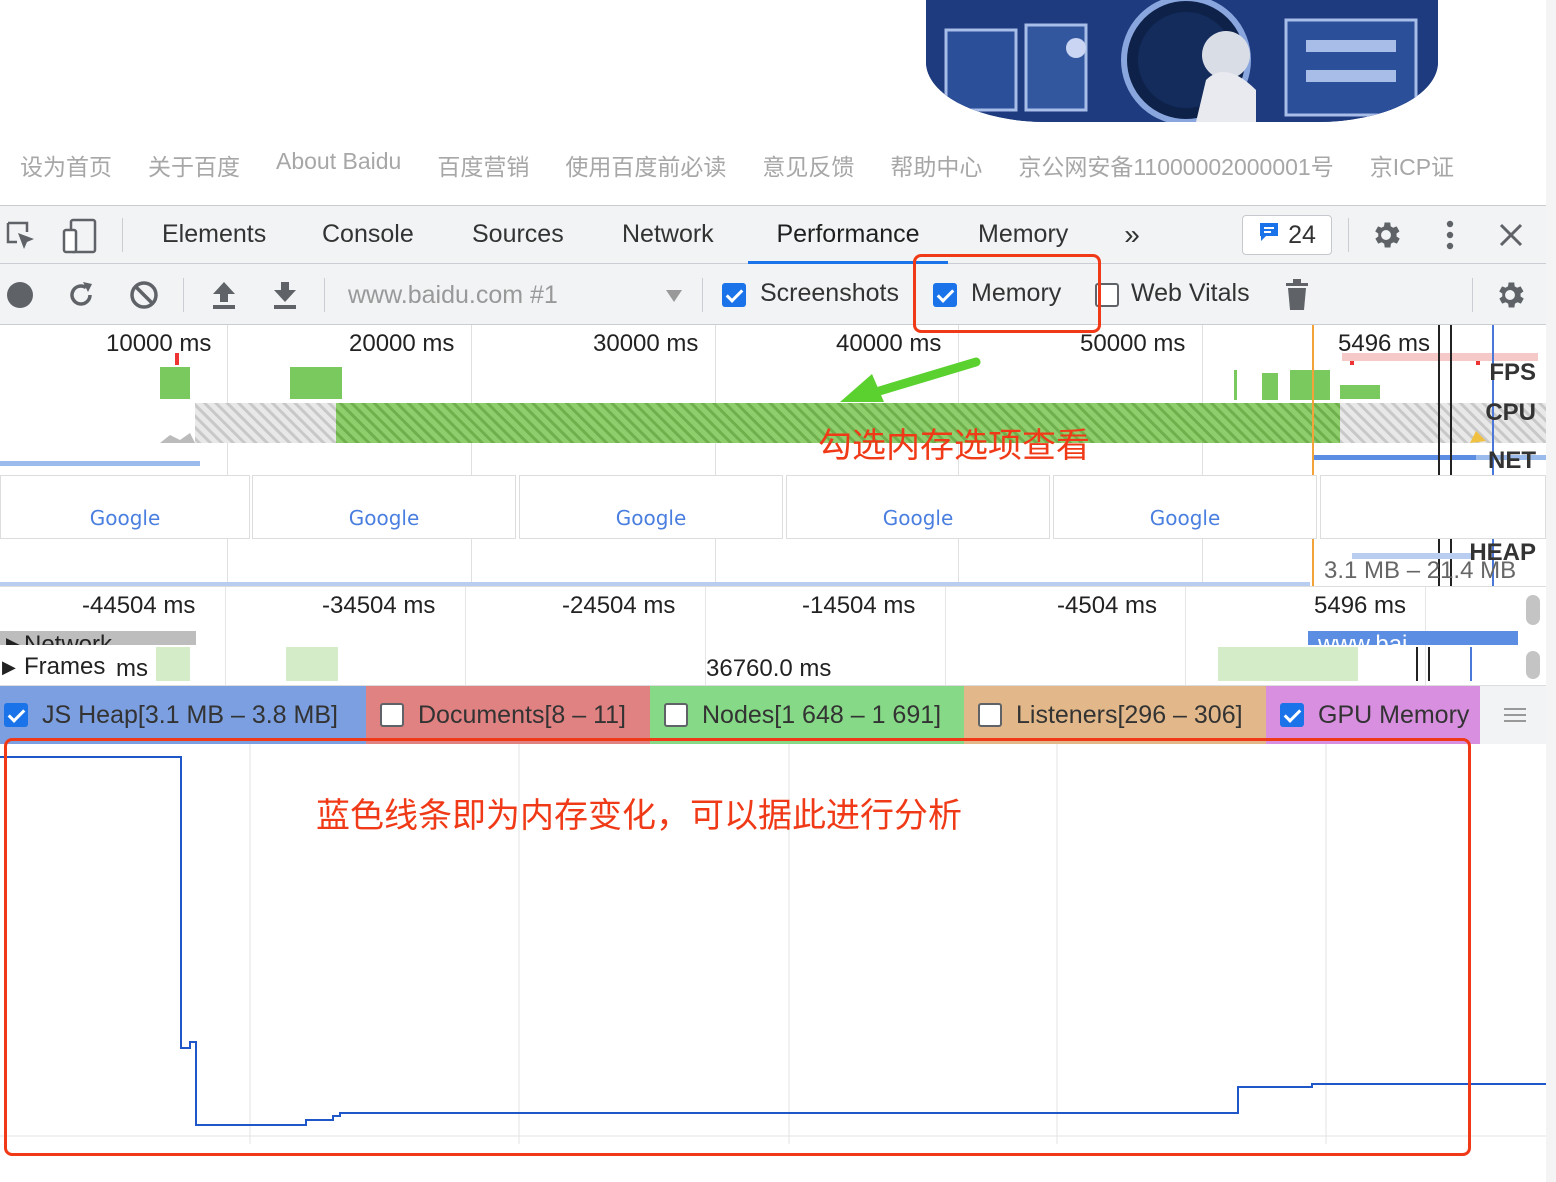 The image size is (1556, 1182). I want to click on tab-console: Console, so click(368, 235).